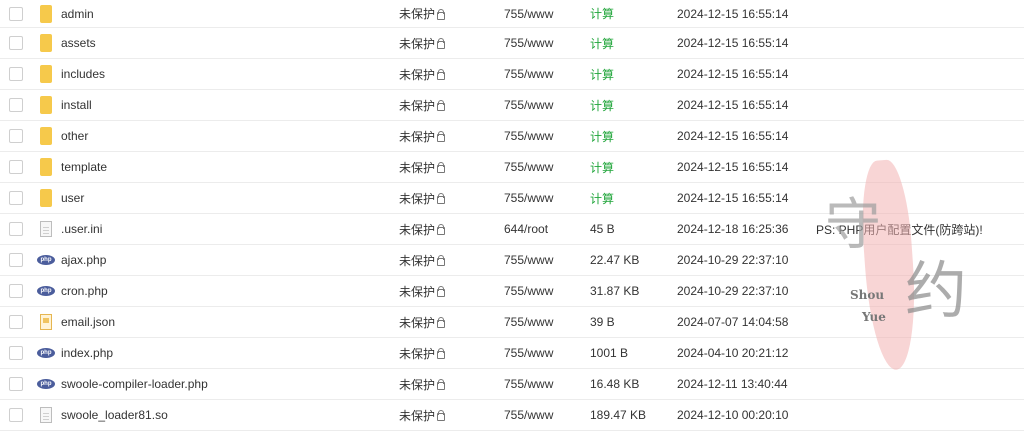 The width and height of the screenshot is (1024, 442). Describe the element at coordinates (81, 229) in the screenshot. I see `file-name: .user.ini` at that location.